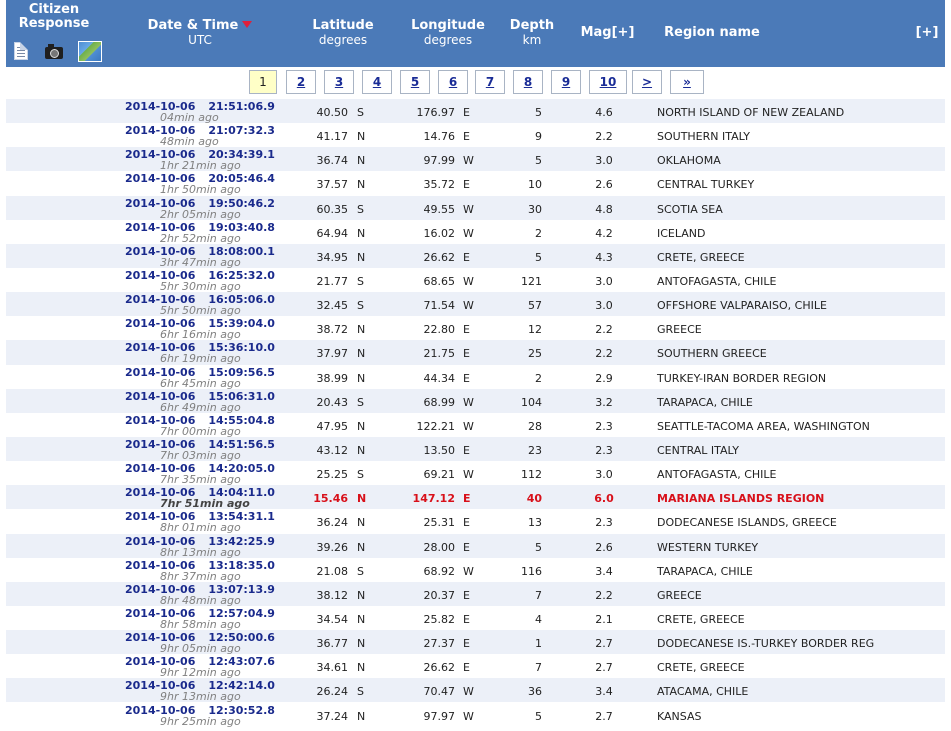  I want to click on event-region: KANSAS, so click(679, 716).